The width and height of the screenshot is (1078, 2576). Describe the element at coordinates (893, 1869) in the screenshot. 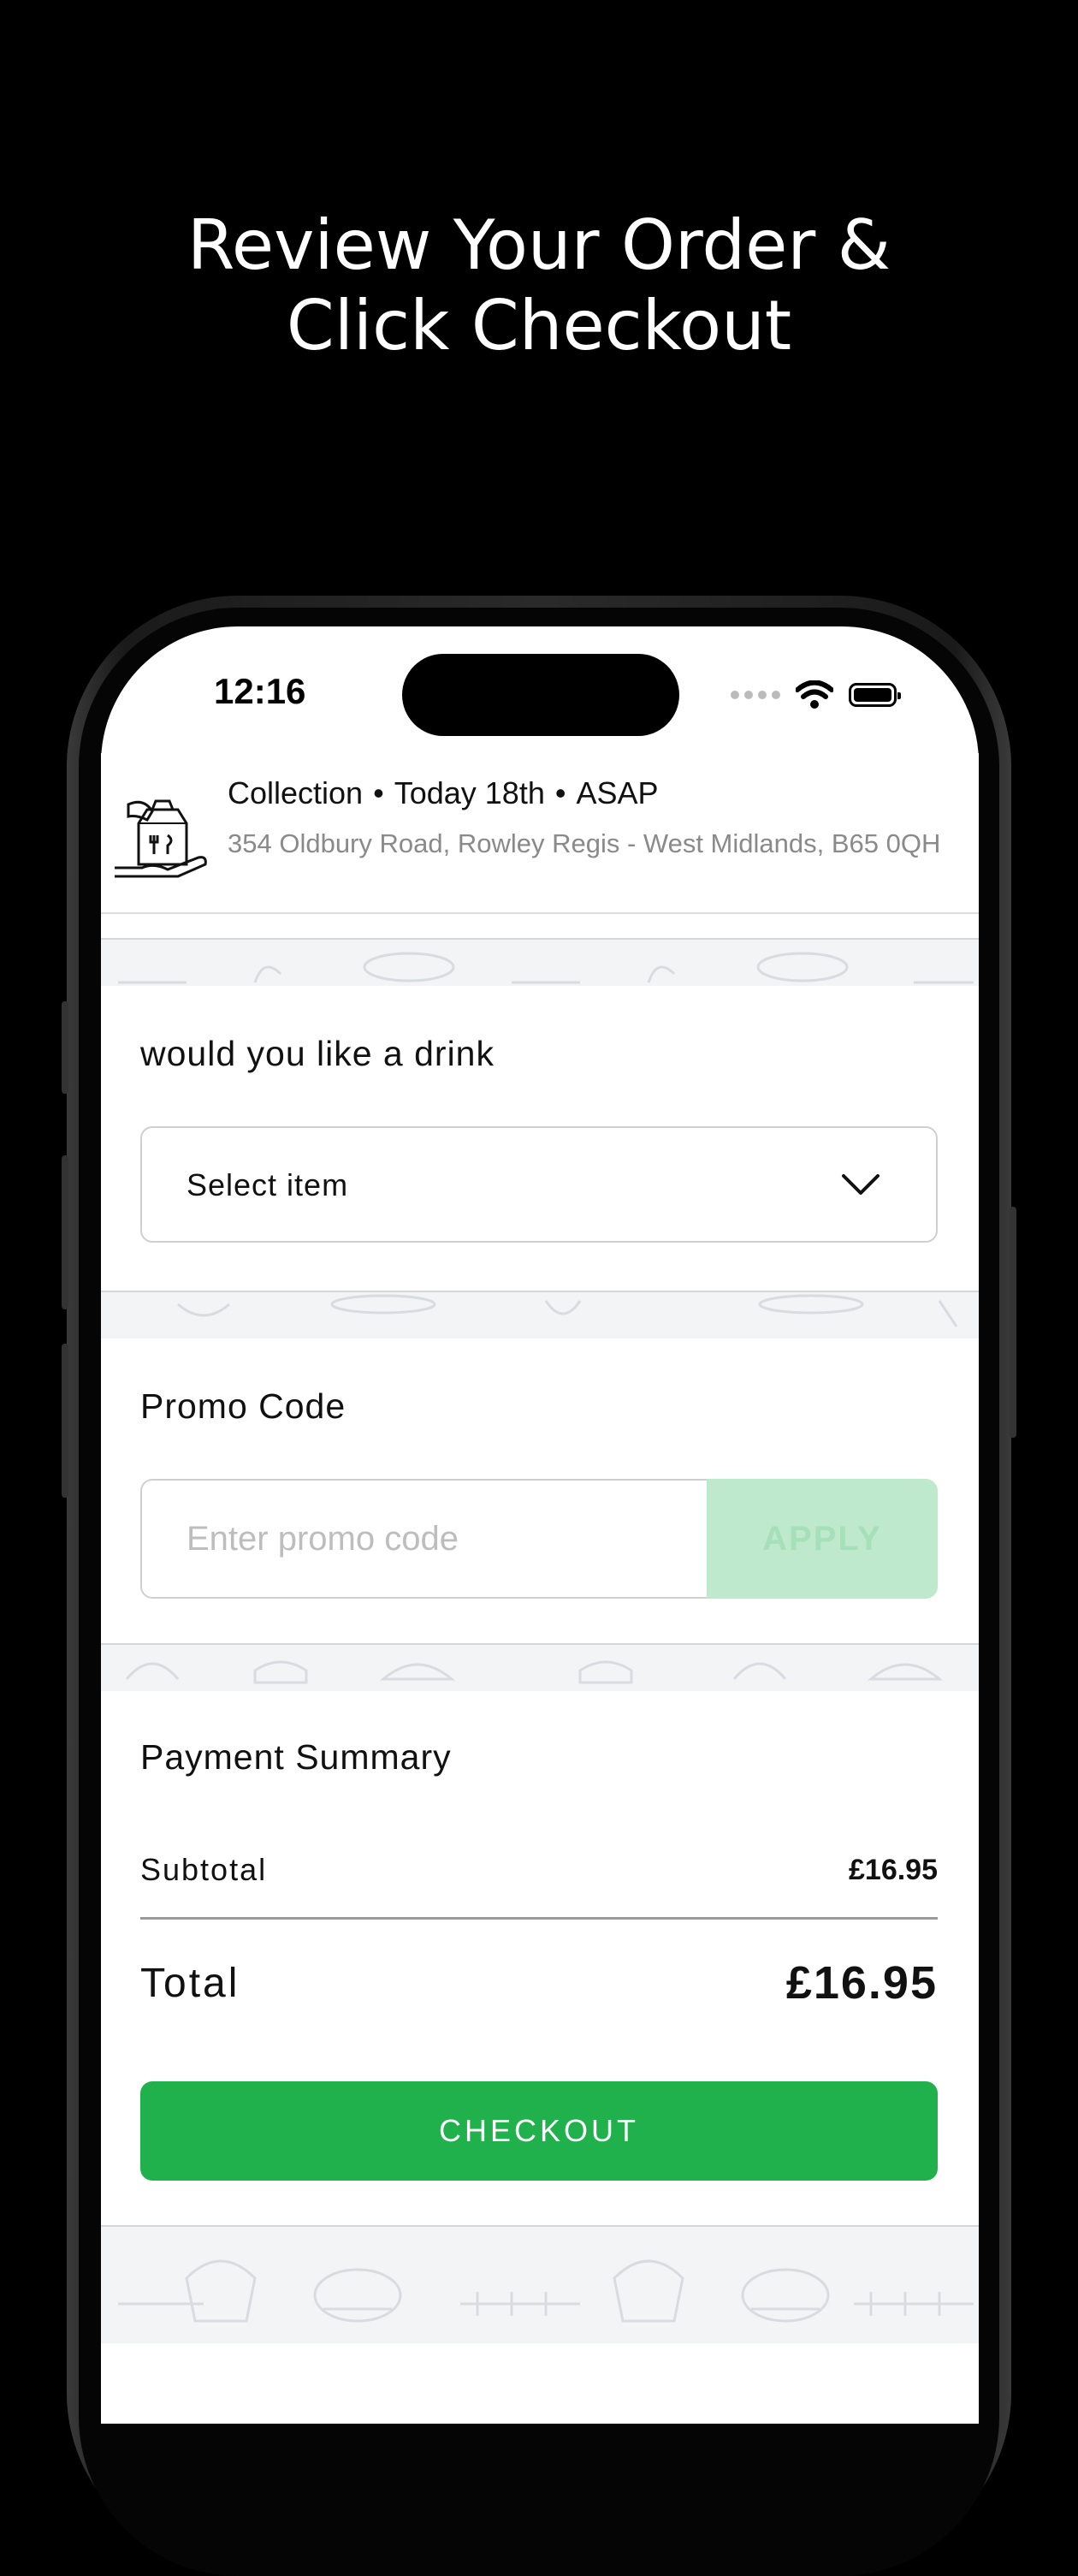

I see `subtotal-value: £16.95` at that location.